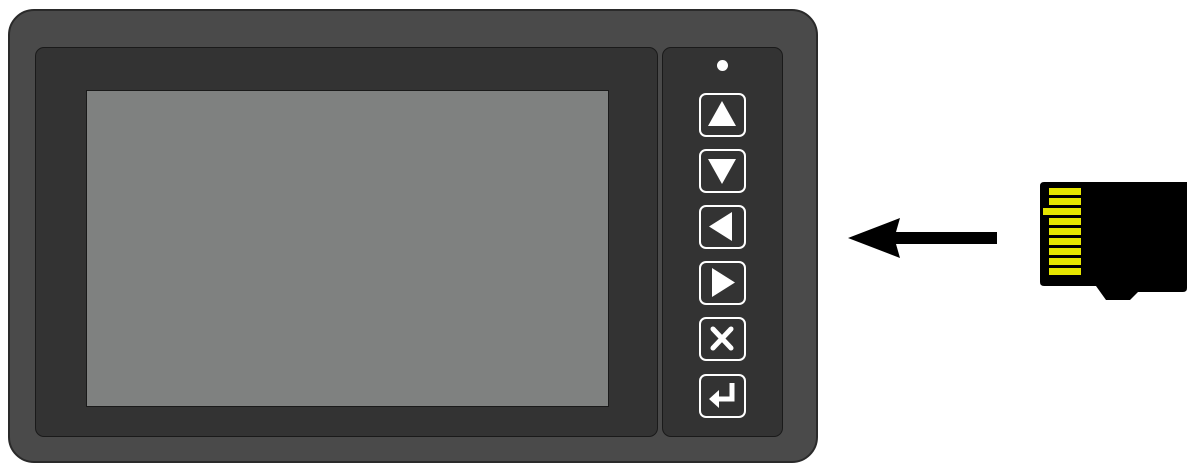  I want to click on right-button, so click(722, 283).